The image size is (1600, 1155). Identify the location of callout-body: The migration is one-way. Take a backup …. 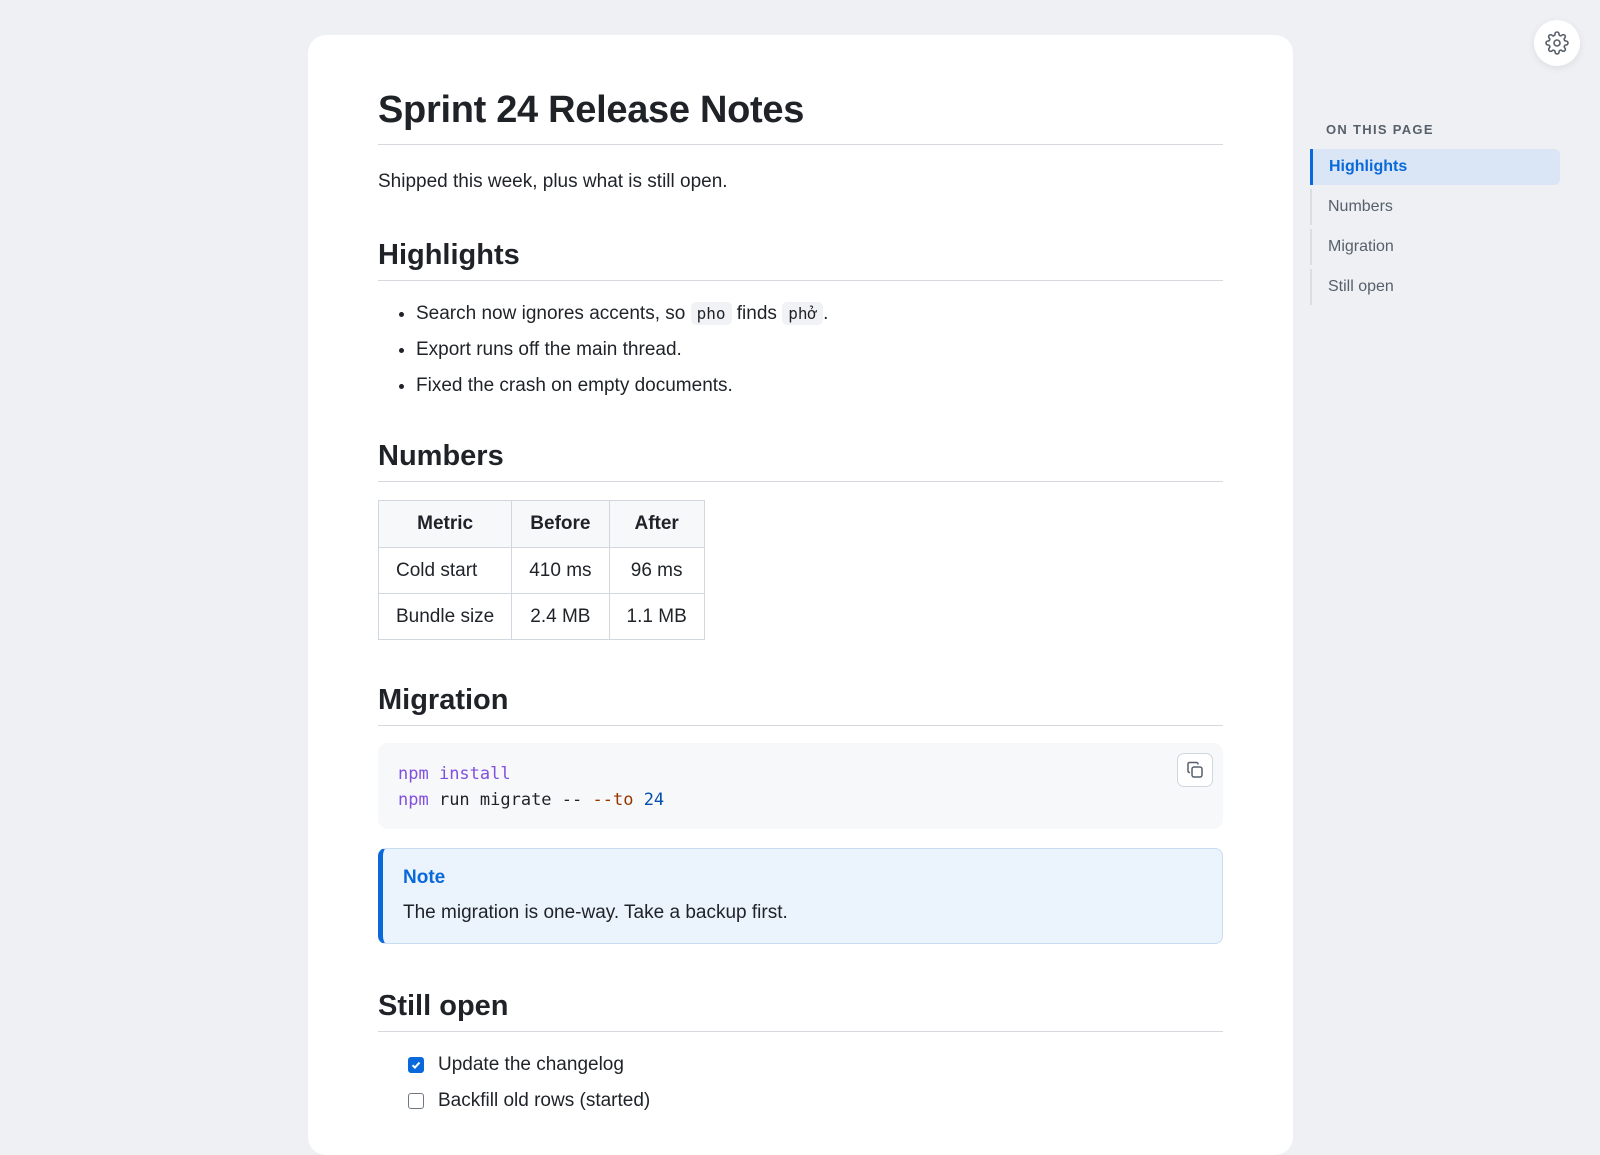
(595, 912).